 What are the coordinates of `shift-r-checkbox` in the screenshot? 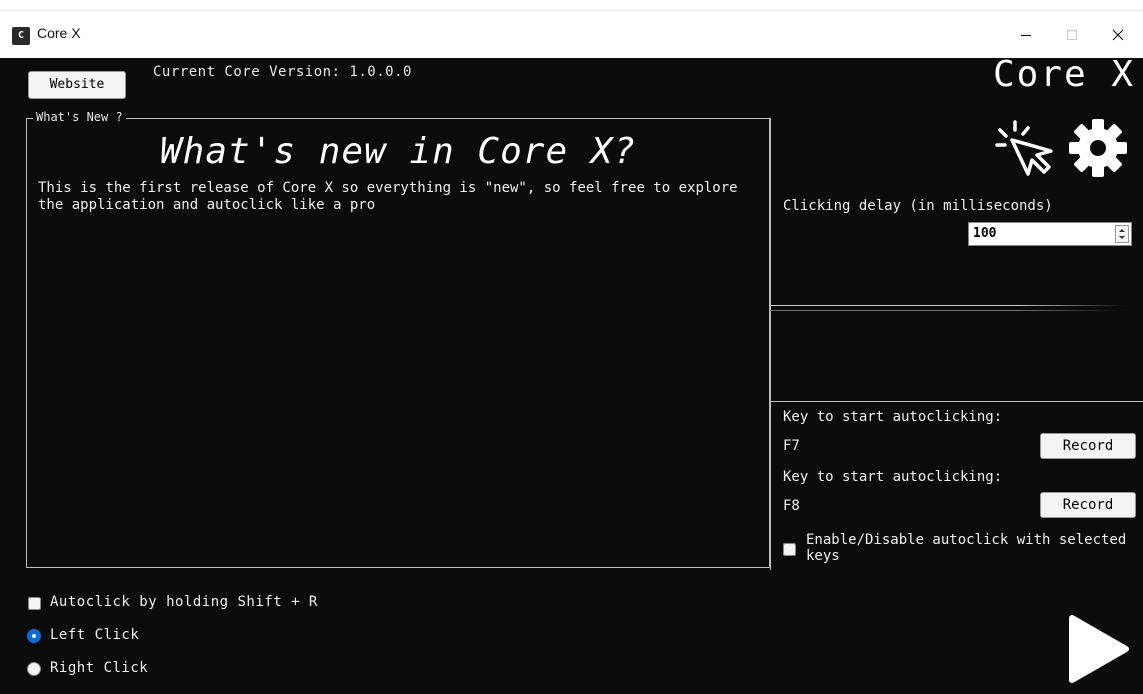 It's located at (34, 603).